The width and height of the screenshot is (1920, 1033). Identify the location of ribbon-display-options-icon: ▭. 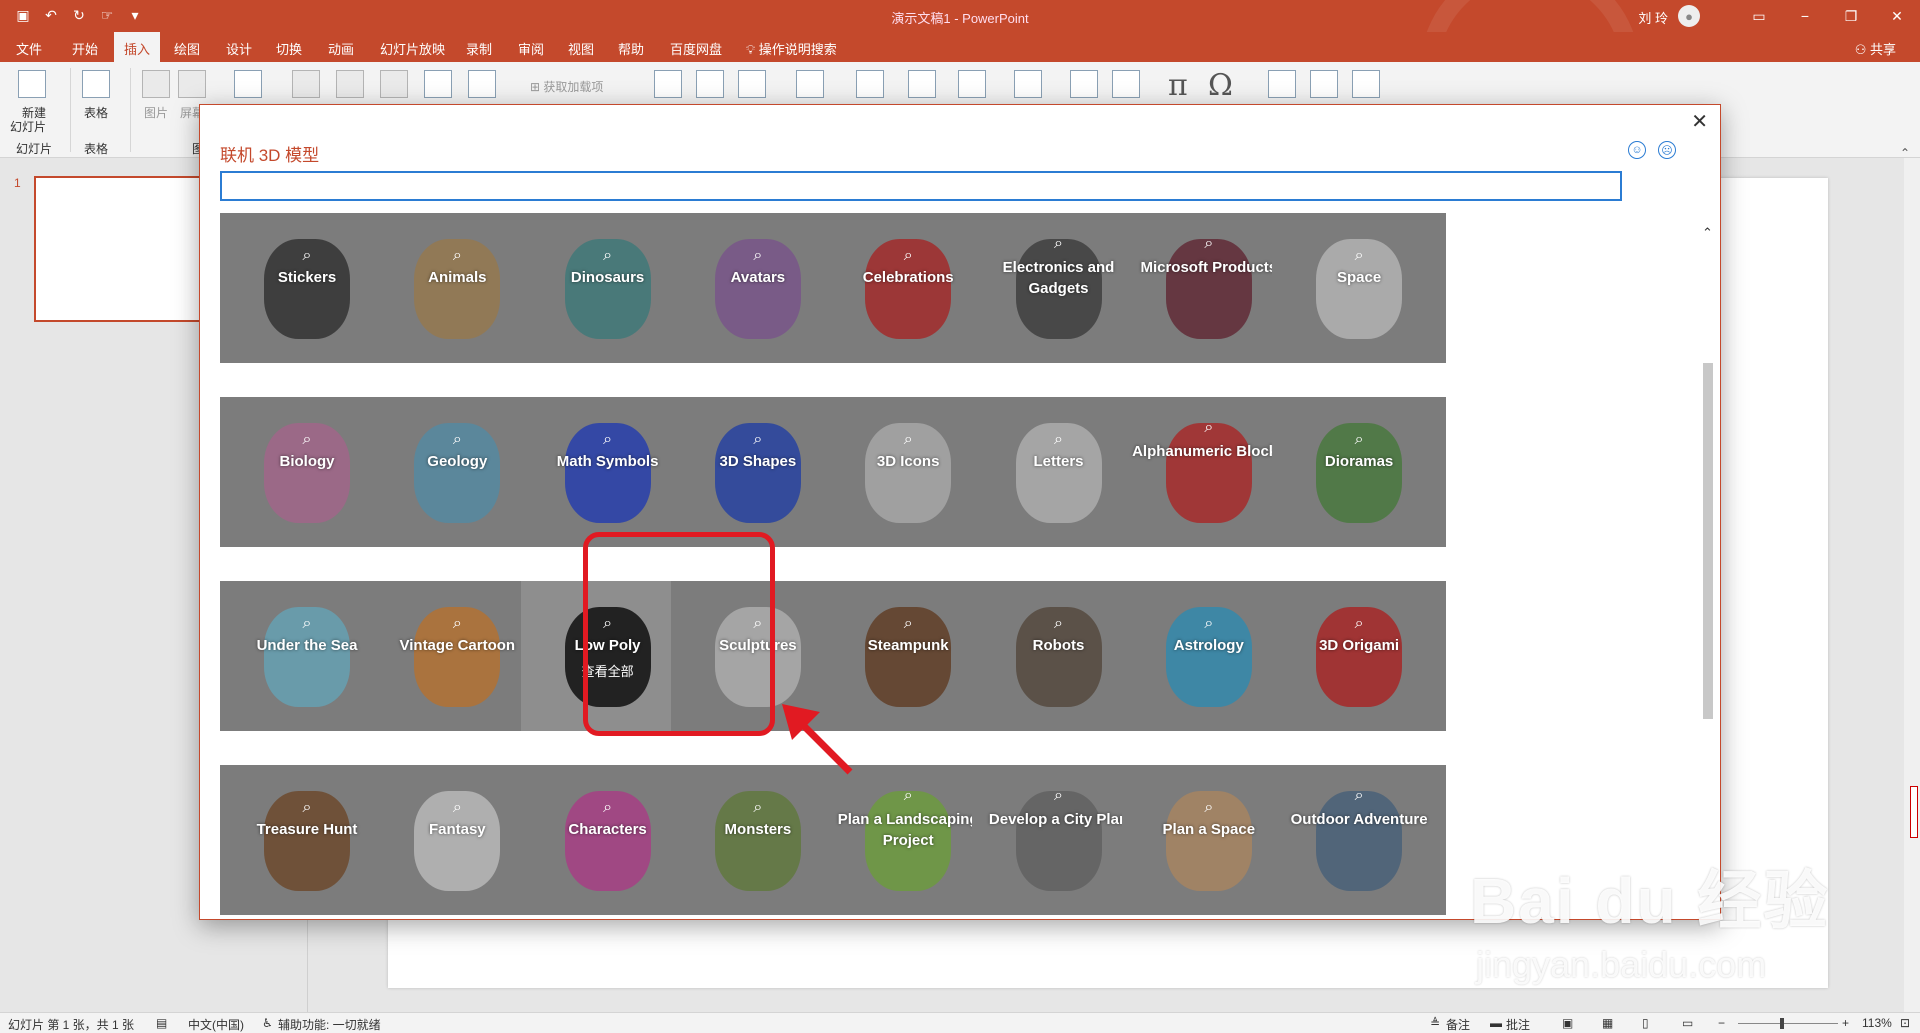
(1759, 16).